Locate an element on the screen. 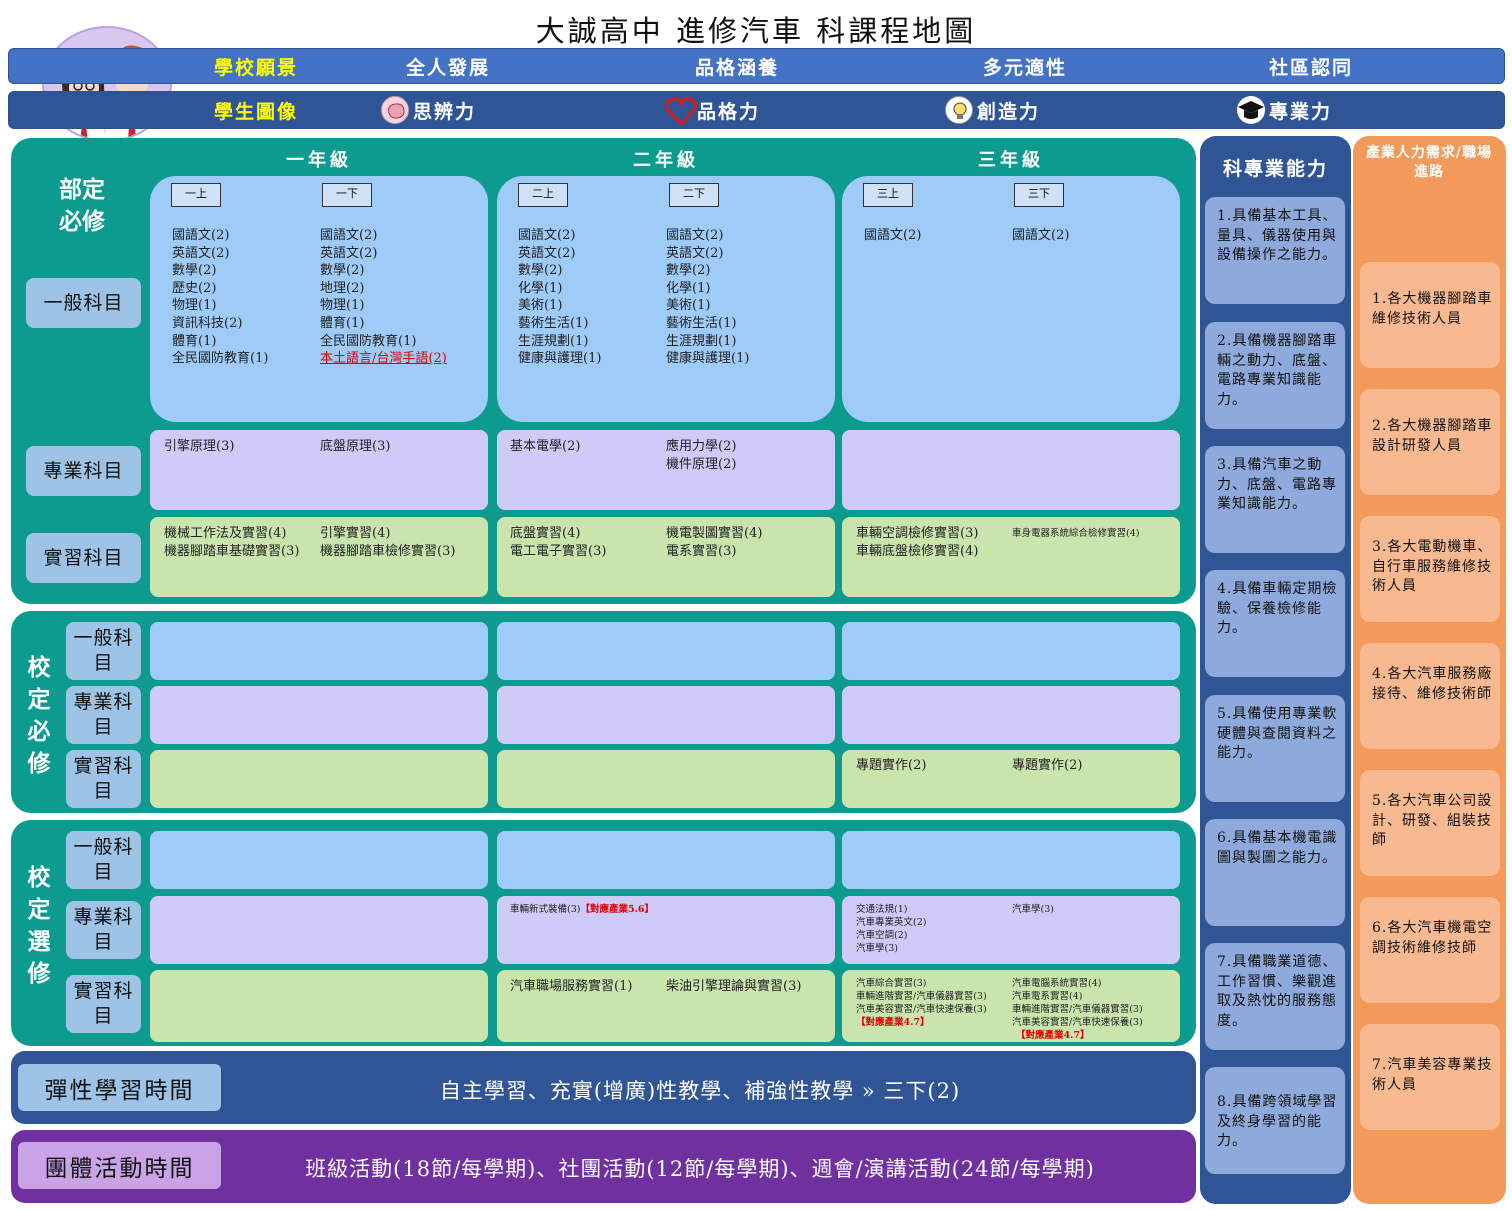  sreq-pro-grade2 is located at coordinates (666, 715).